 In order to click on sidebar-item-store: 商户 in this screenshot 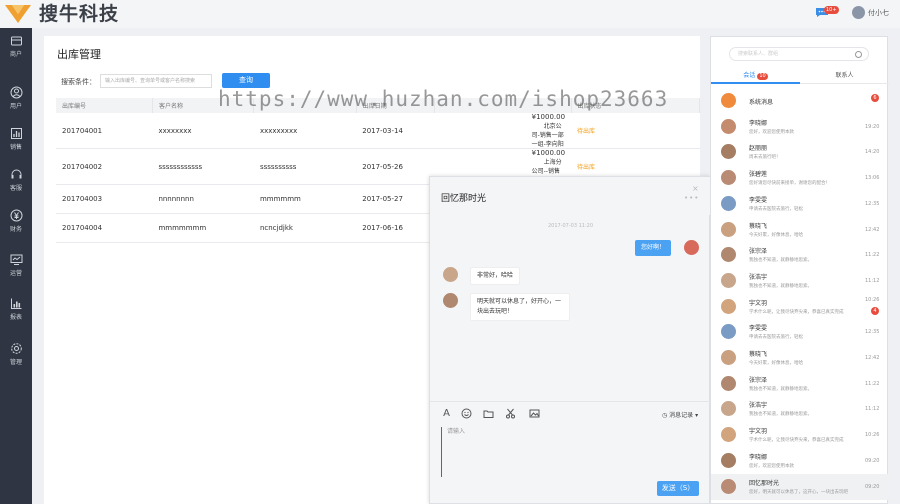, I will do `click(16, 46)`.